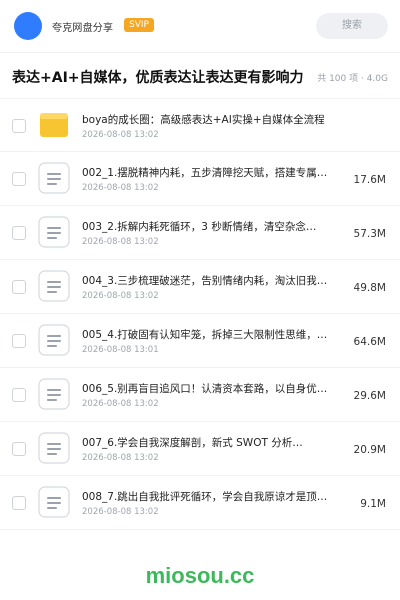 This screenshot has height=600, width=400. What do you see at coordinates (369, 396) in the screenshot?
I see `file-size: 29.6M` at bounding box center [369, 396].